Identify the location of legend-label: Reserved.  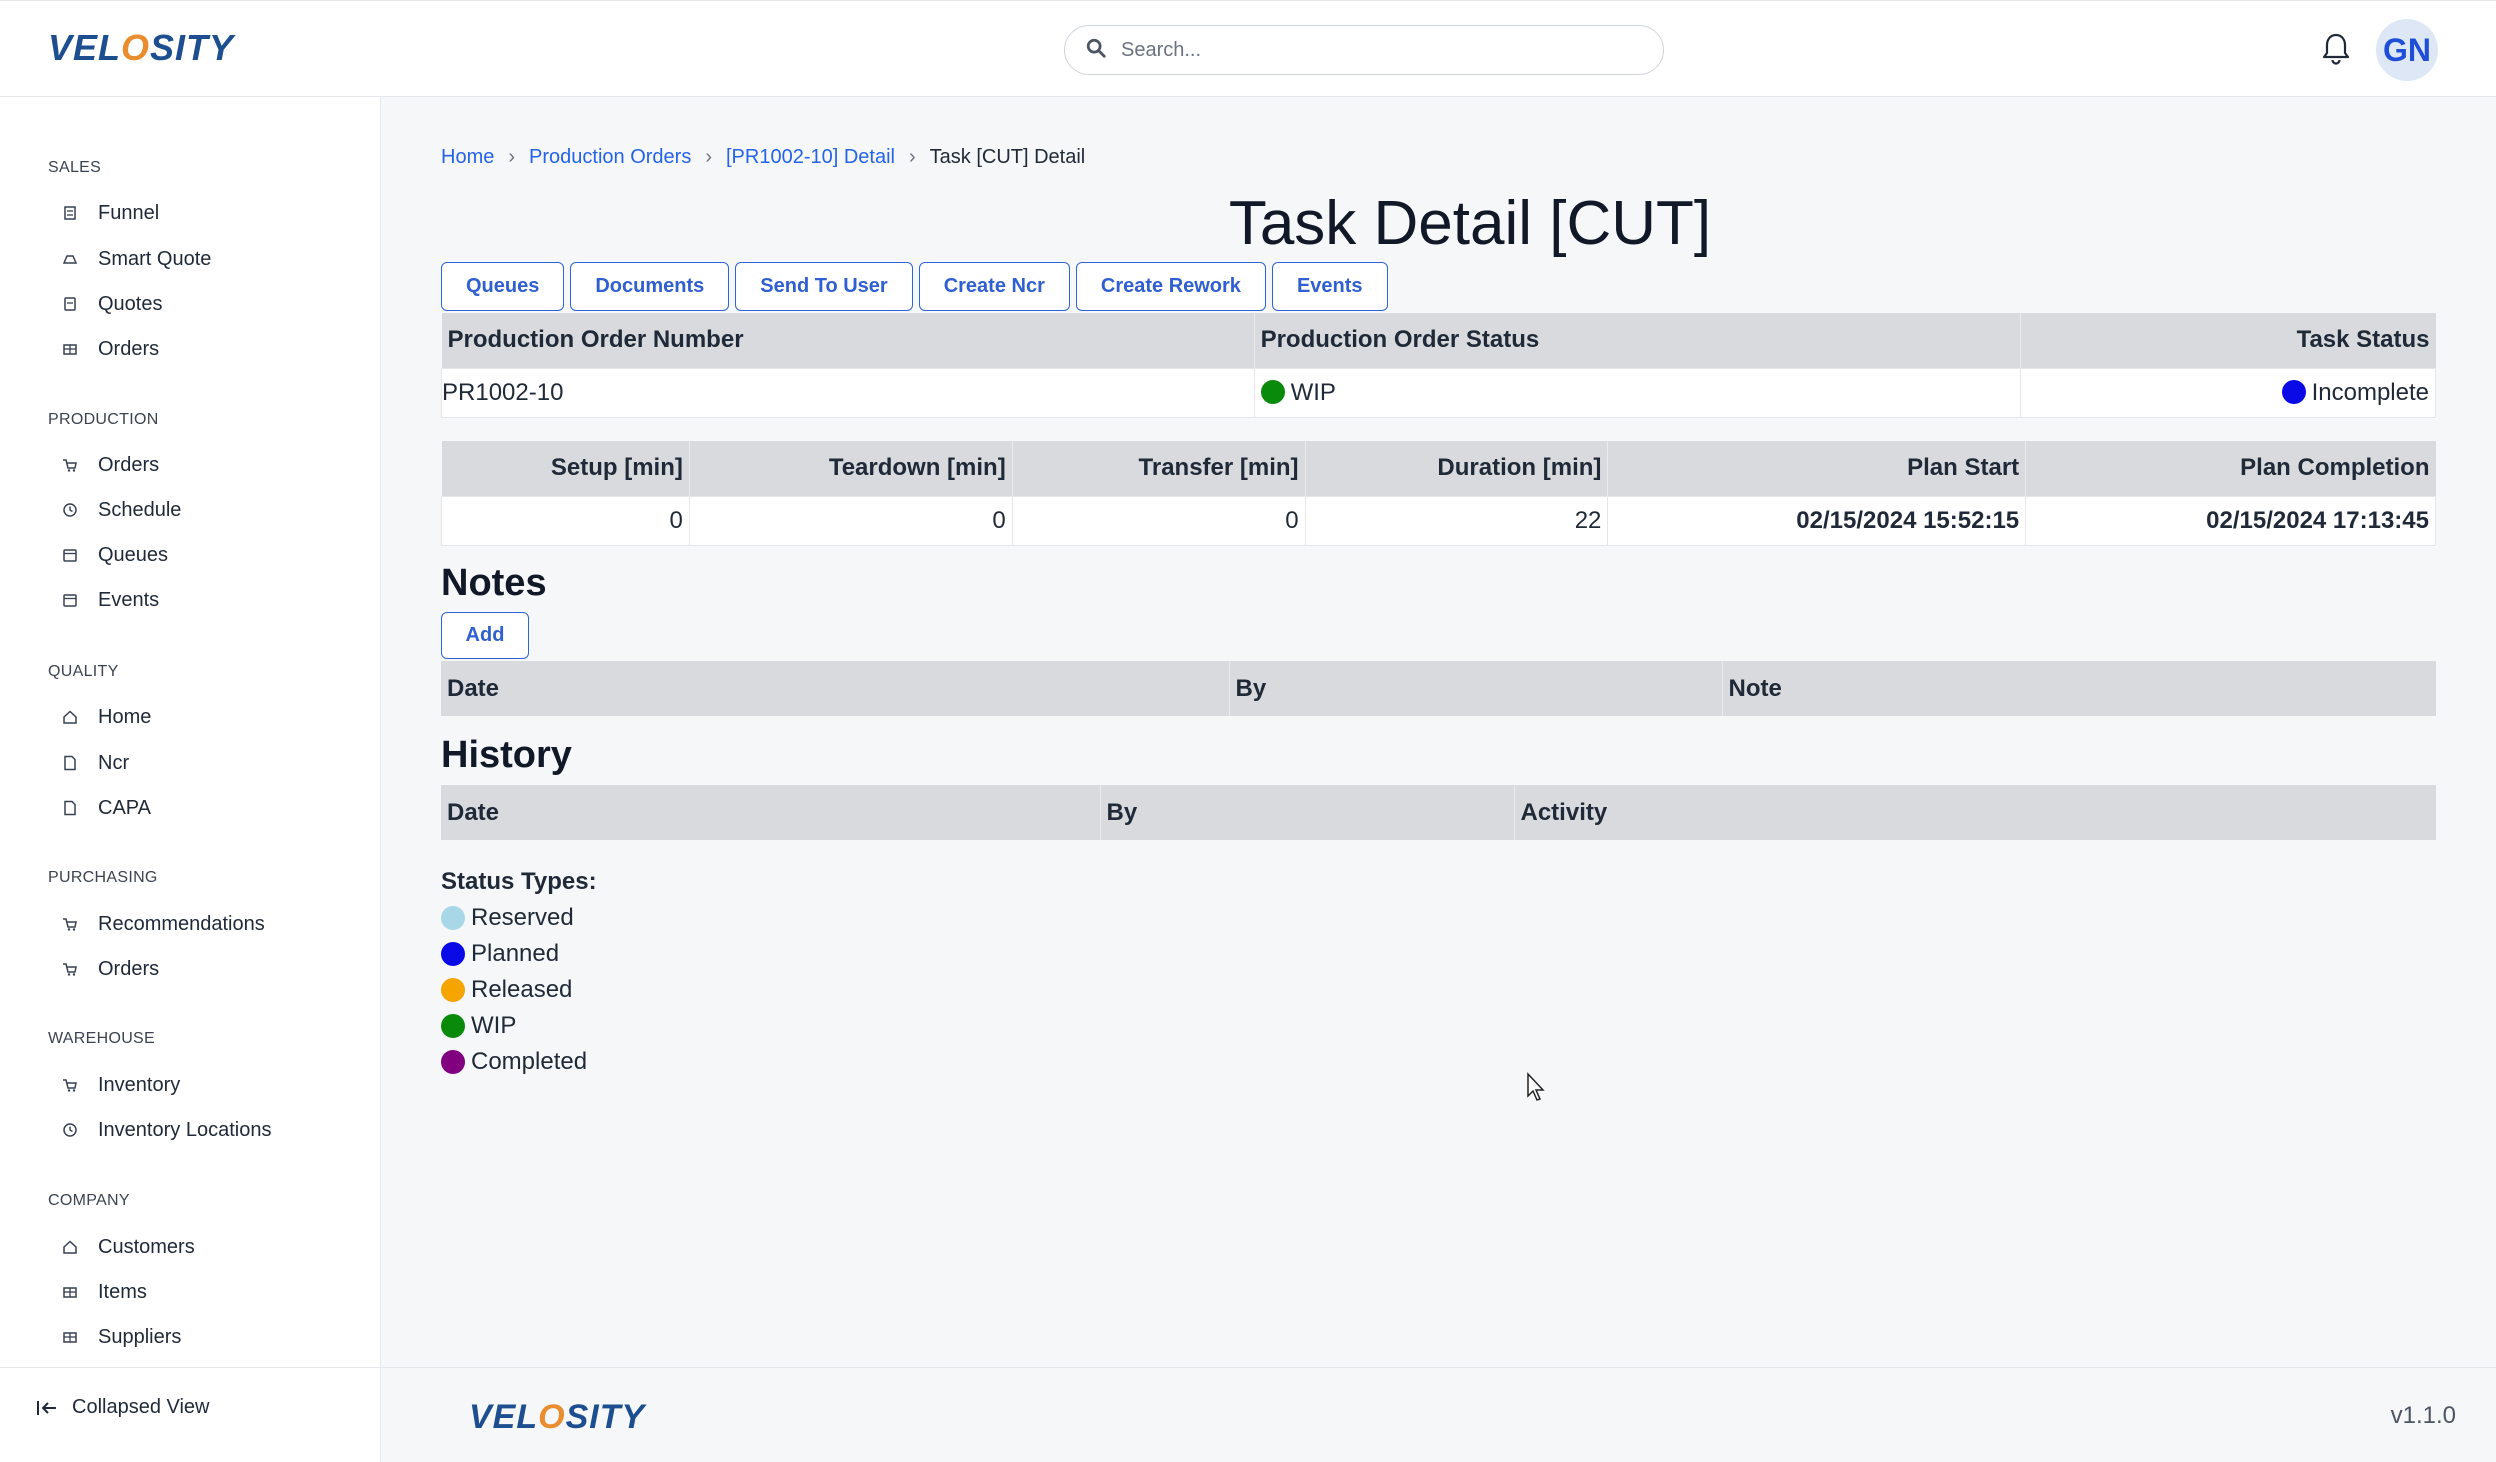
(522, 917).